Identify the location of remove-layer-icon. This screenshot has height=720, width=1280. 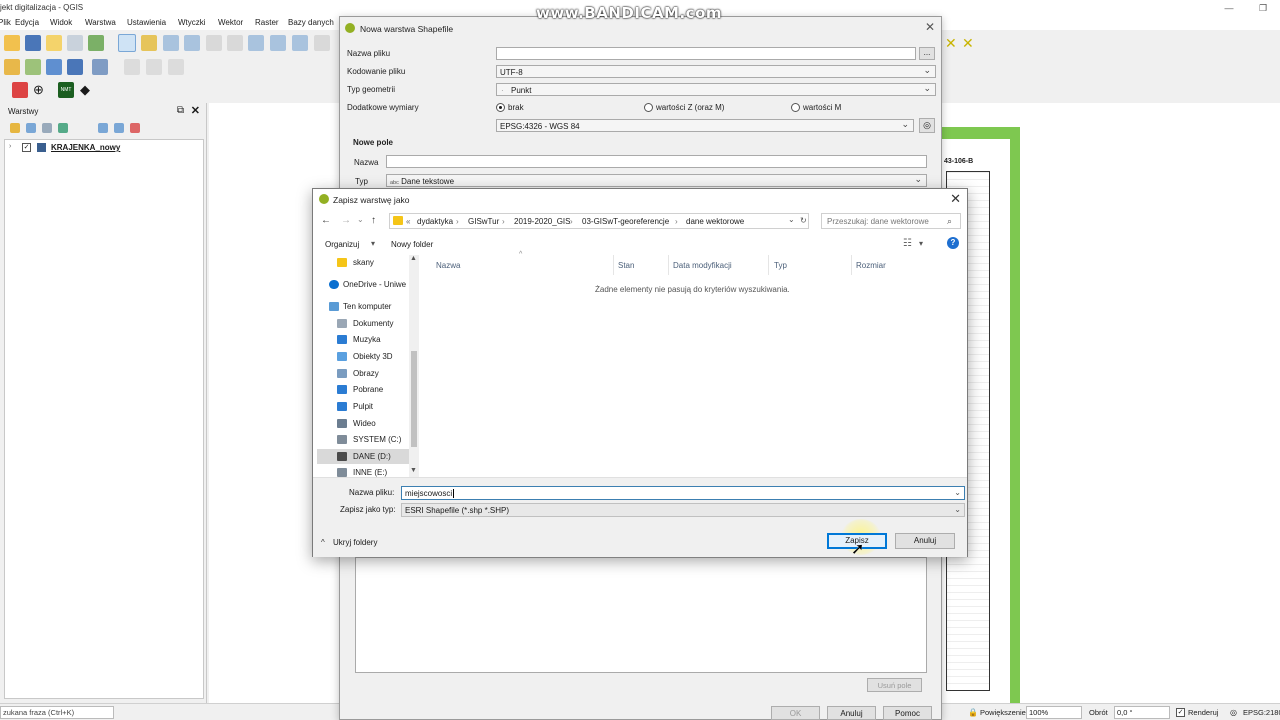
(135, 128).